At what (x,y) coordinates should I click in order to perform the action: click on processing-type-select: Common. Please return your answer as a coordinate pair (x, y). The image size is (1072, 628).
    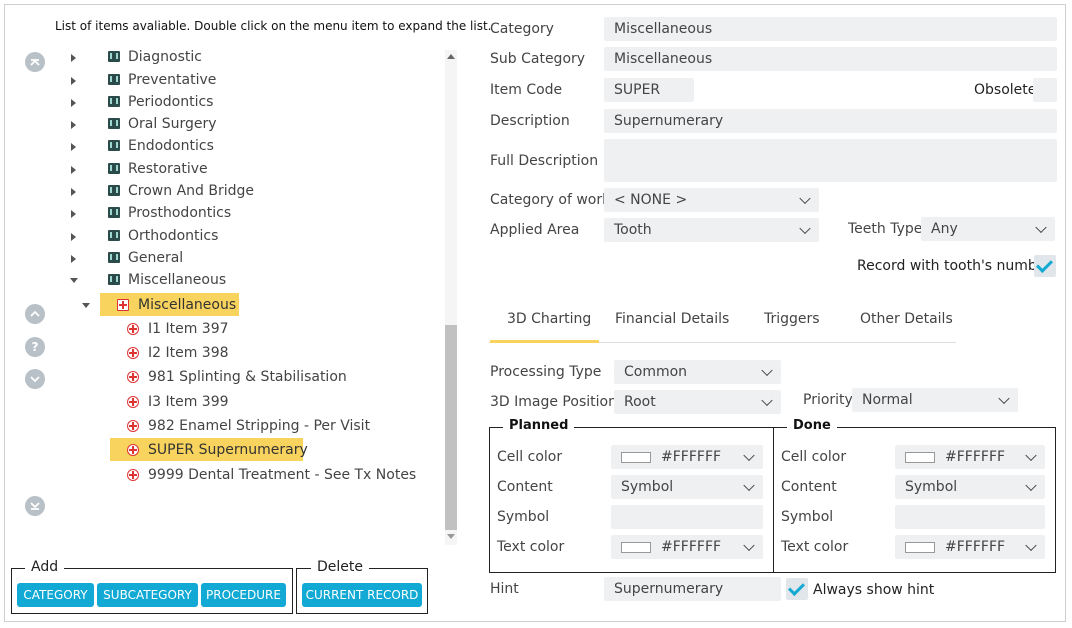
    Looking at the image, I should click on (697, 372).